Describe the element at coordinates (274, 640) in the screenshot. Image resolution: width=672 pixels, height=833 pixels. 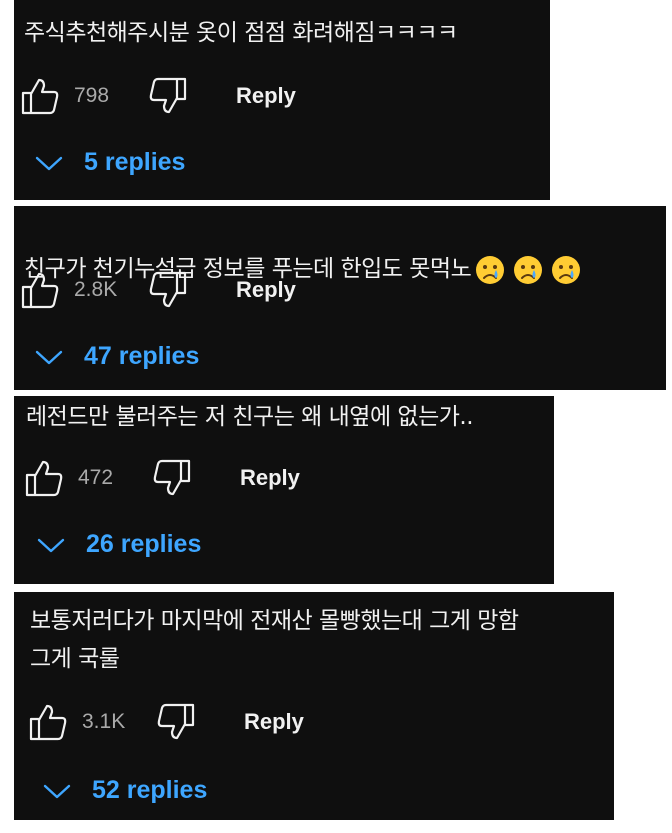
I see `comment-text: 보통저러다가 마지막에 전재산 몰빵했는대 그게 망함 그게 국룰` at that location.